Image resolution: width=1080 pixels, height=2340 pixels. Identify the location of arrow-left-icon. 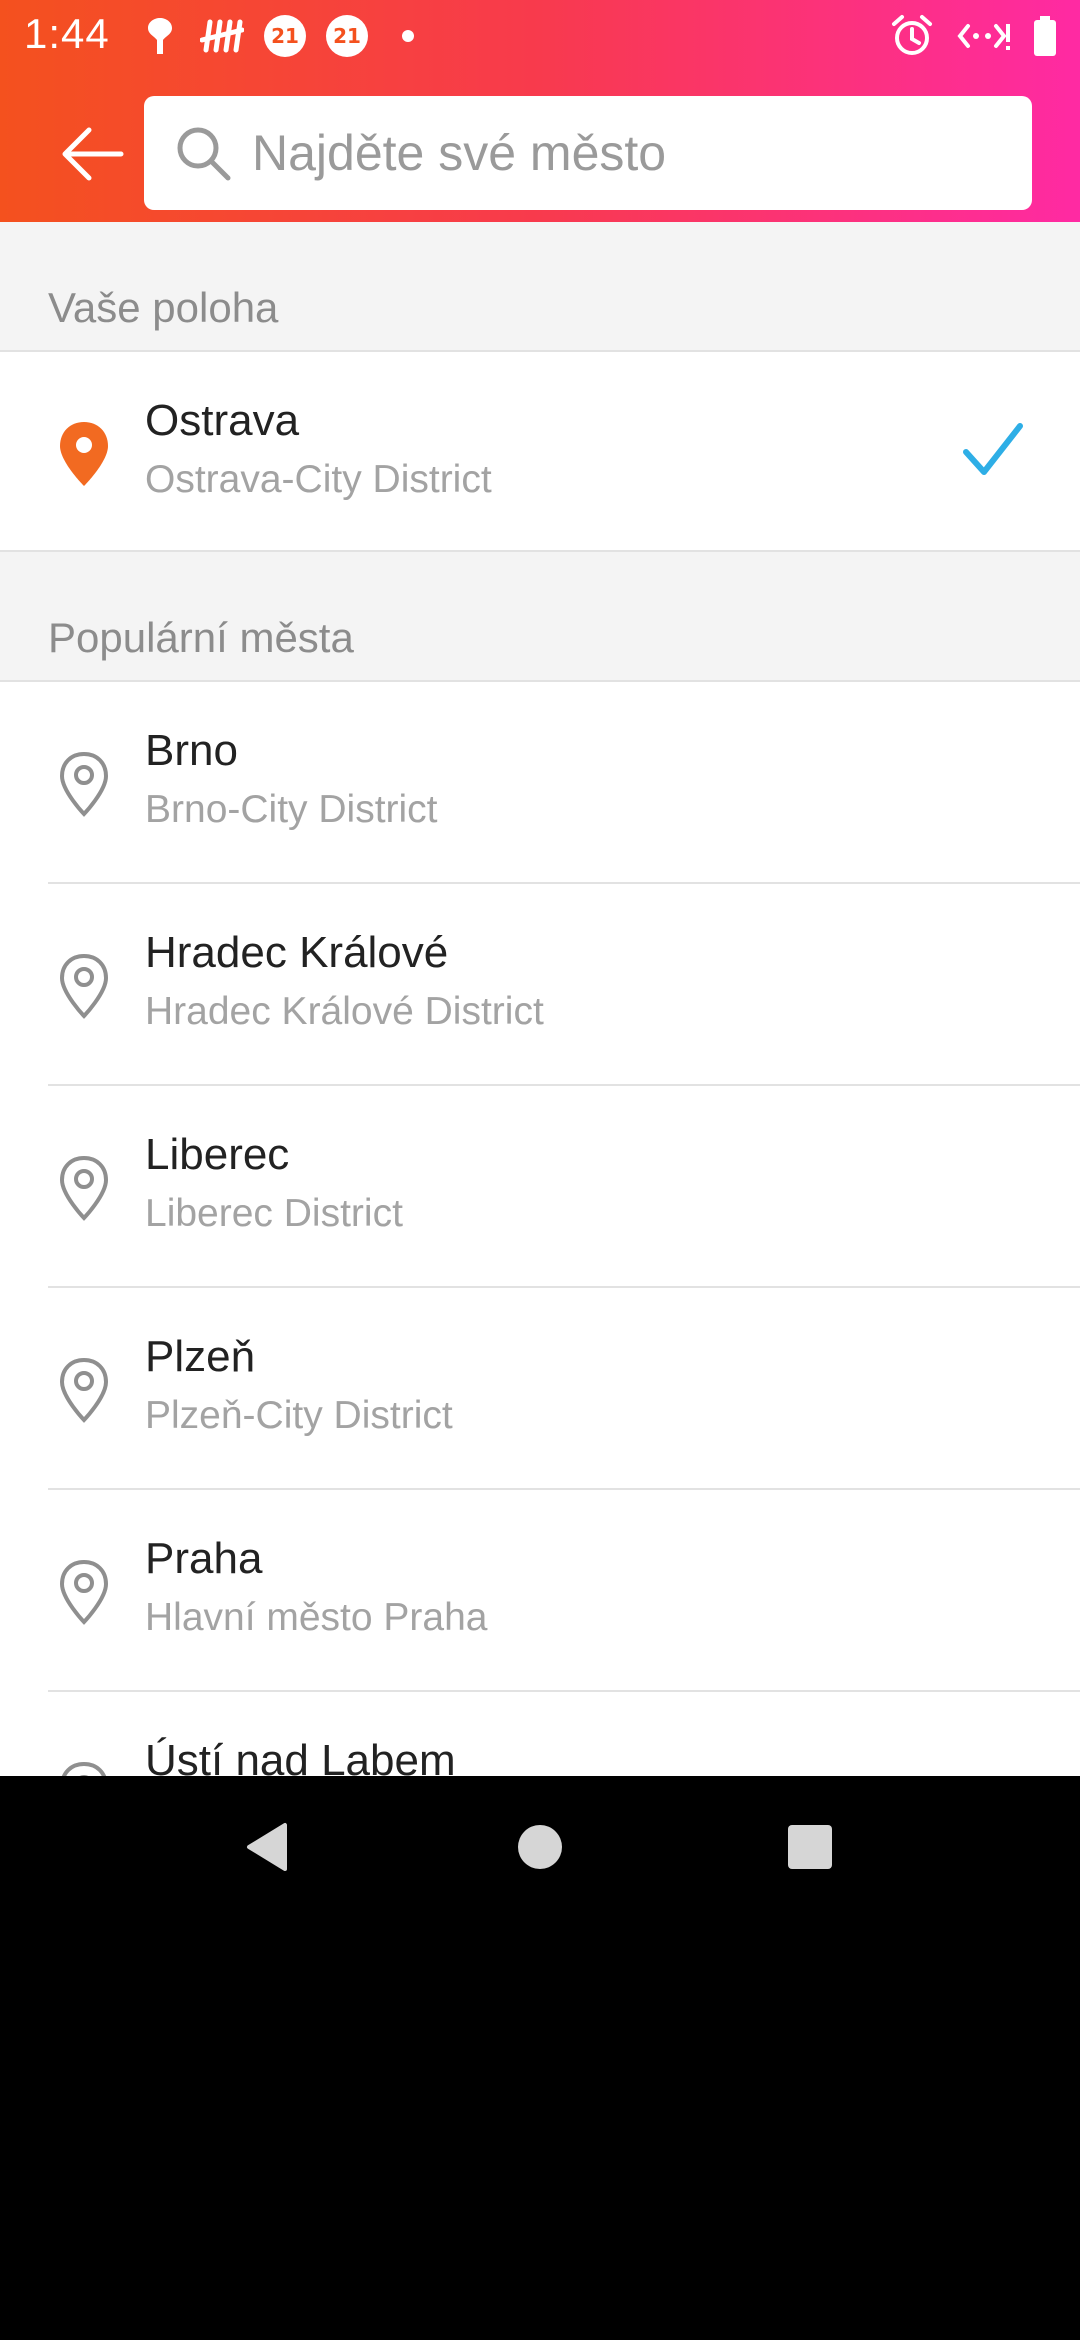
(93, 154).